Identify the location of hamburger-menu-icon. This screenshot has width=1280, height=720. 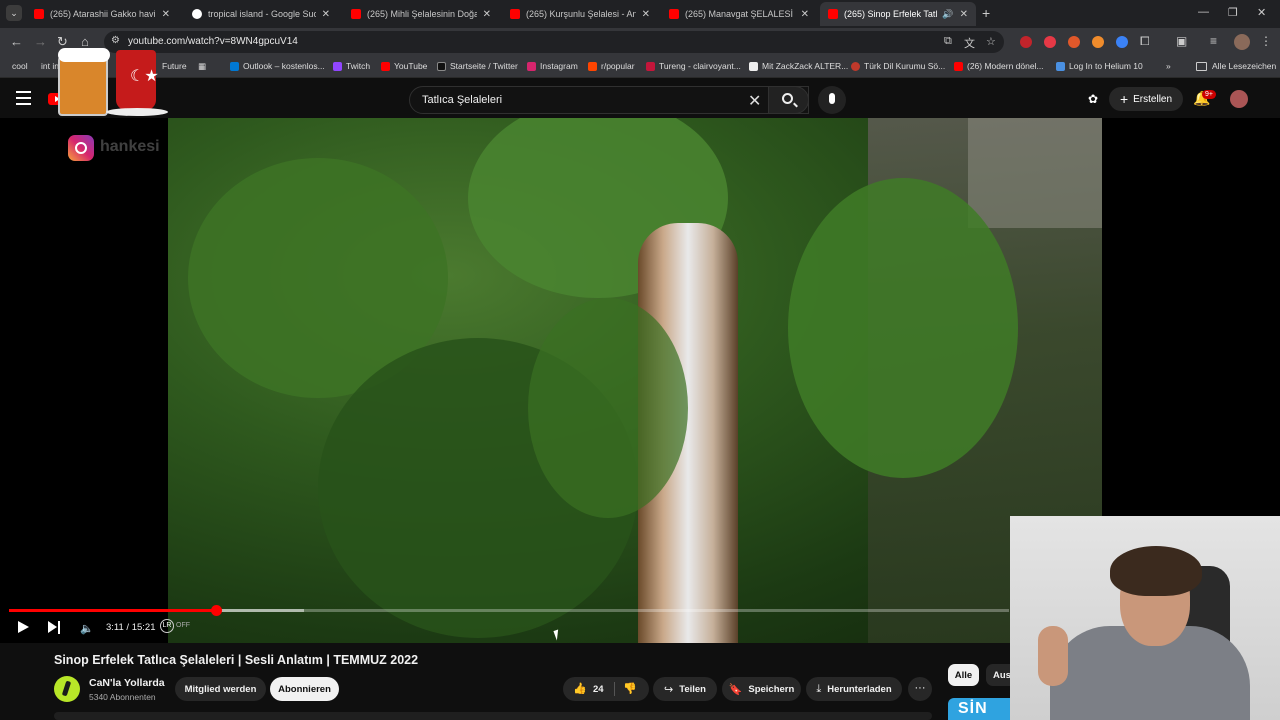
(23, 100).